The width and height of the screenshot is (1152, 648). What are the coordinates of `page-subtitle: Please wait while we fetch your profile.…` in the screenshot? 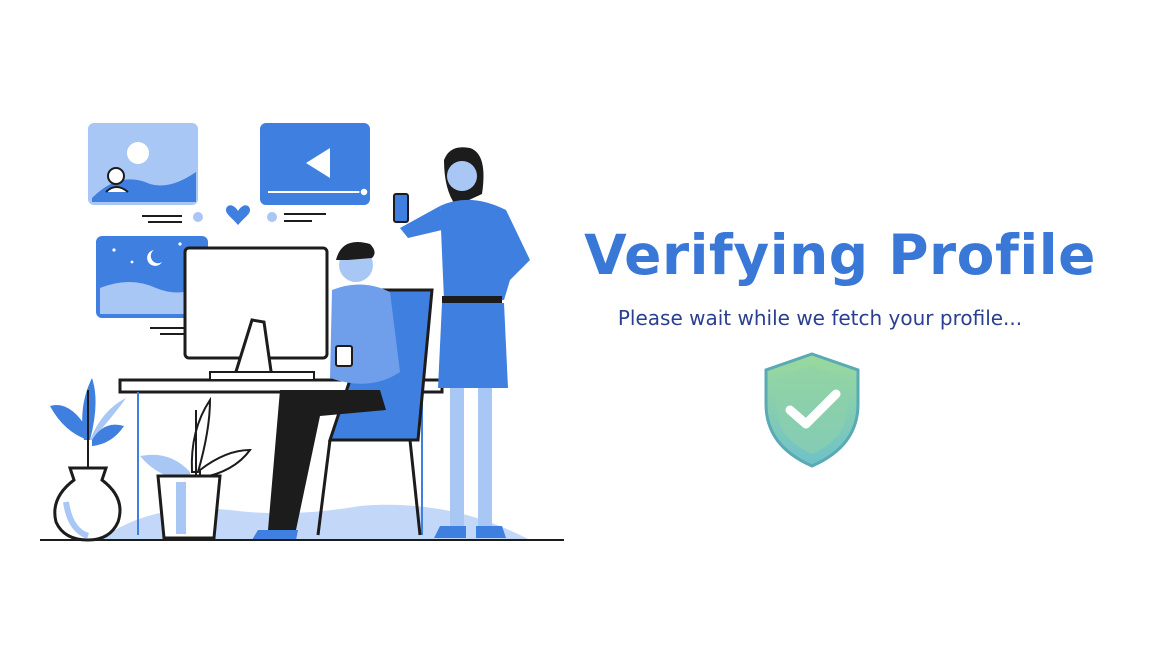 It's located at (820, 318).